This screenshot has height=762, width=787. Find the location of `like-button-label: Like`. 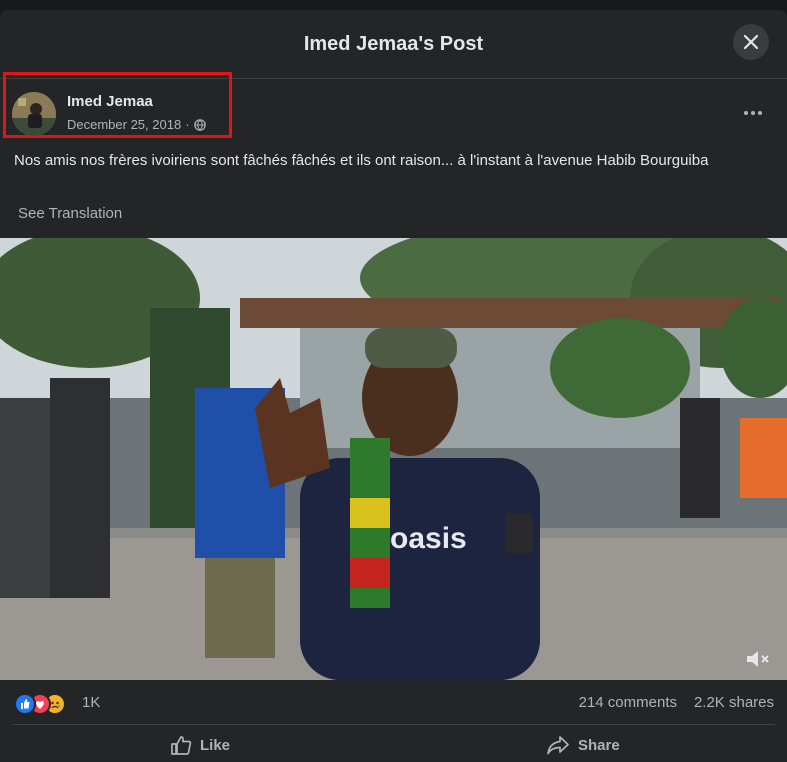

like-button-label: Like is located at coordinates (215, 745).